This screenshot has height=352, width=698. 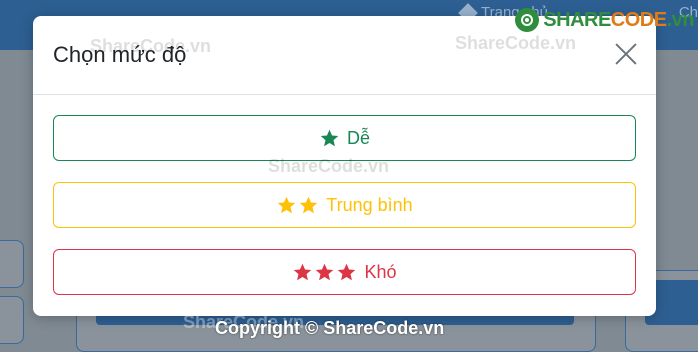 What do you see at coordinates (358, 137) in the screenshot?
I see `difficulty-easy-label: Dễ` at bounding box center [358, 137].